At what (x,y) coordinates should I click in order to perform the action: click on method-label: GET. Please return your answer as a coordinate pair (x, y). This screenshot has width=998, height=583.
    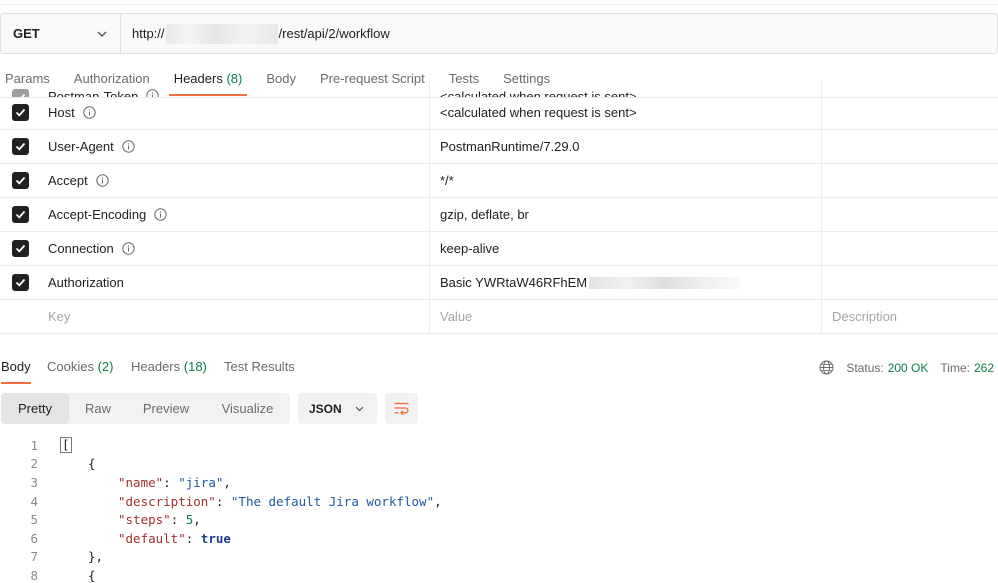
    Looking at the image, I should click on (26, 33).